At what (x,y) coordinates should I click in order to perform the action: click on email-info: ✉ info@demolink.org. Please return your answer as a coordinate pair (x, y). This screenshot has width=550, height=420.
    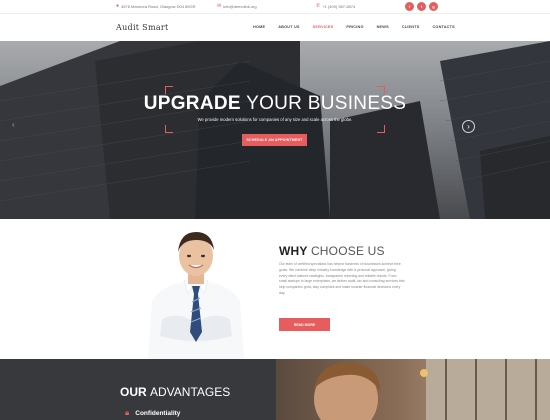
    Looking at the image, I should click on (237, 6).